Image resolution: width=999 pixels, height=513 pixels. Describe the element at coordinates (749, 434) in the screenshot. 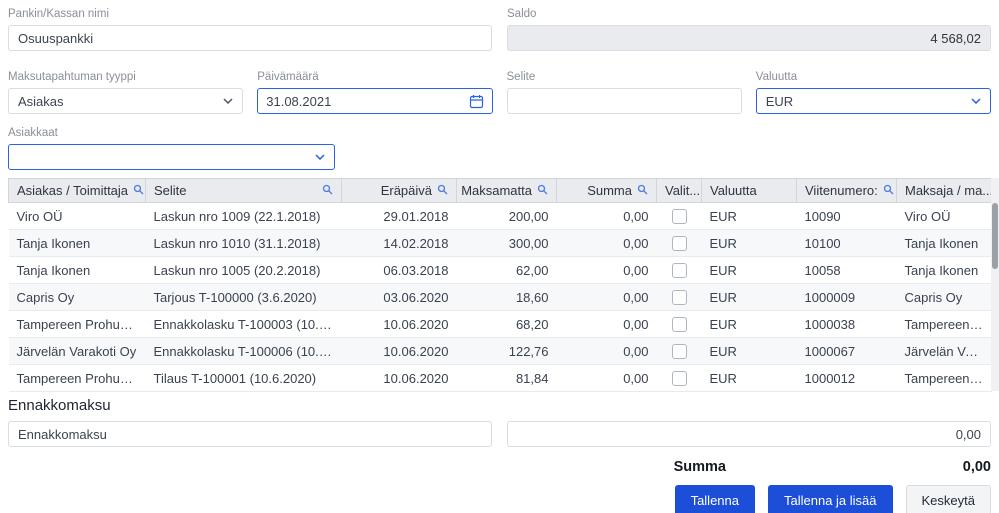

I see `advance-payment-amount-input` at that location.